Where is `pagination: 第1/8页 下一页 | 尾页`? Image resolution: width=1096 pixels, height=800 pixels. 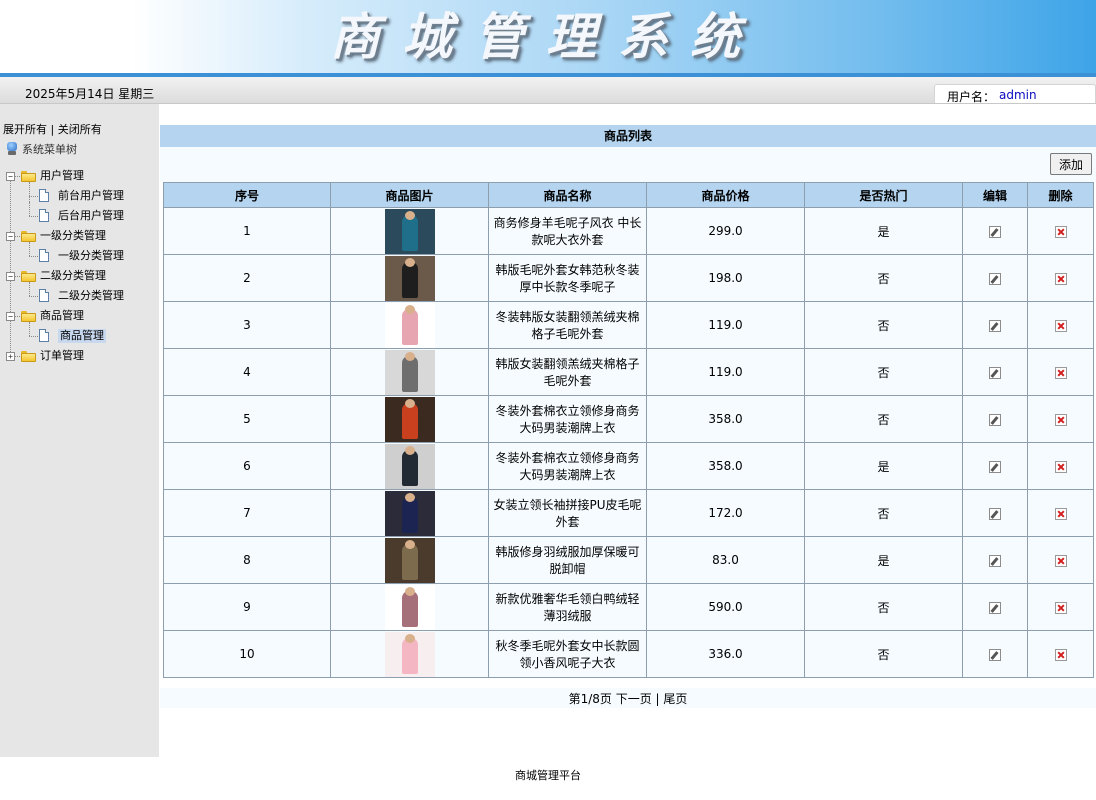 pagination: 第1/8页 下一页 | 尾页 is located at coordinates (628, 698).